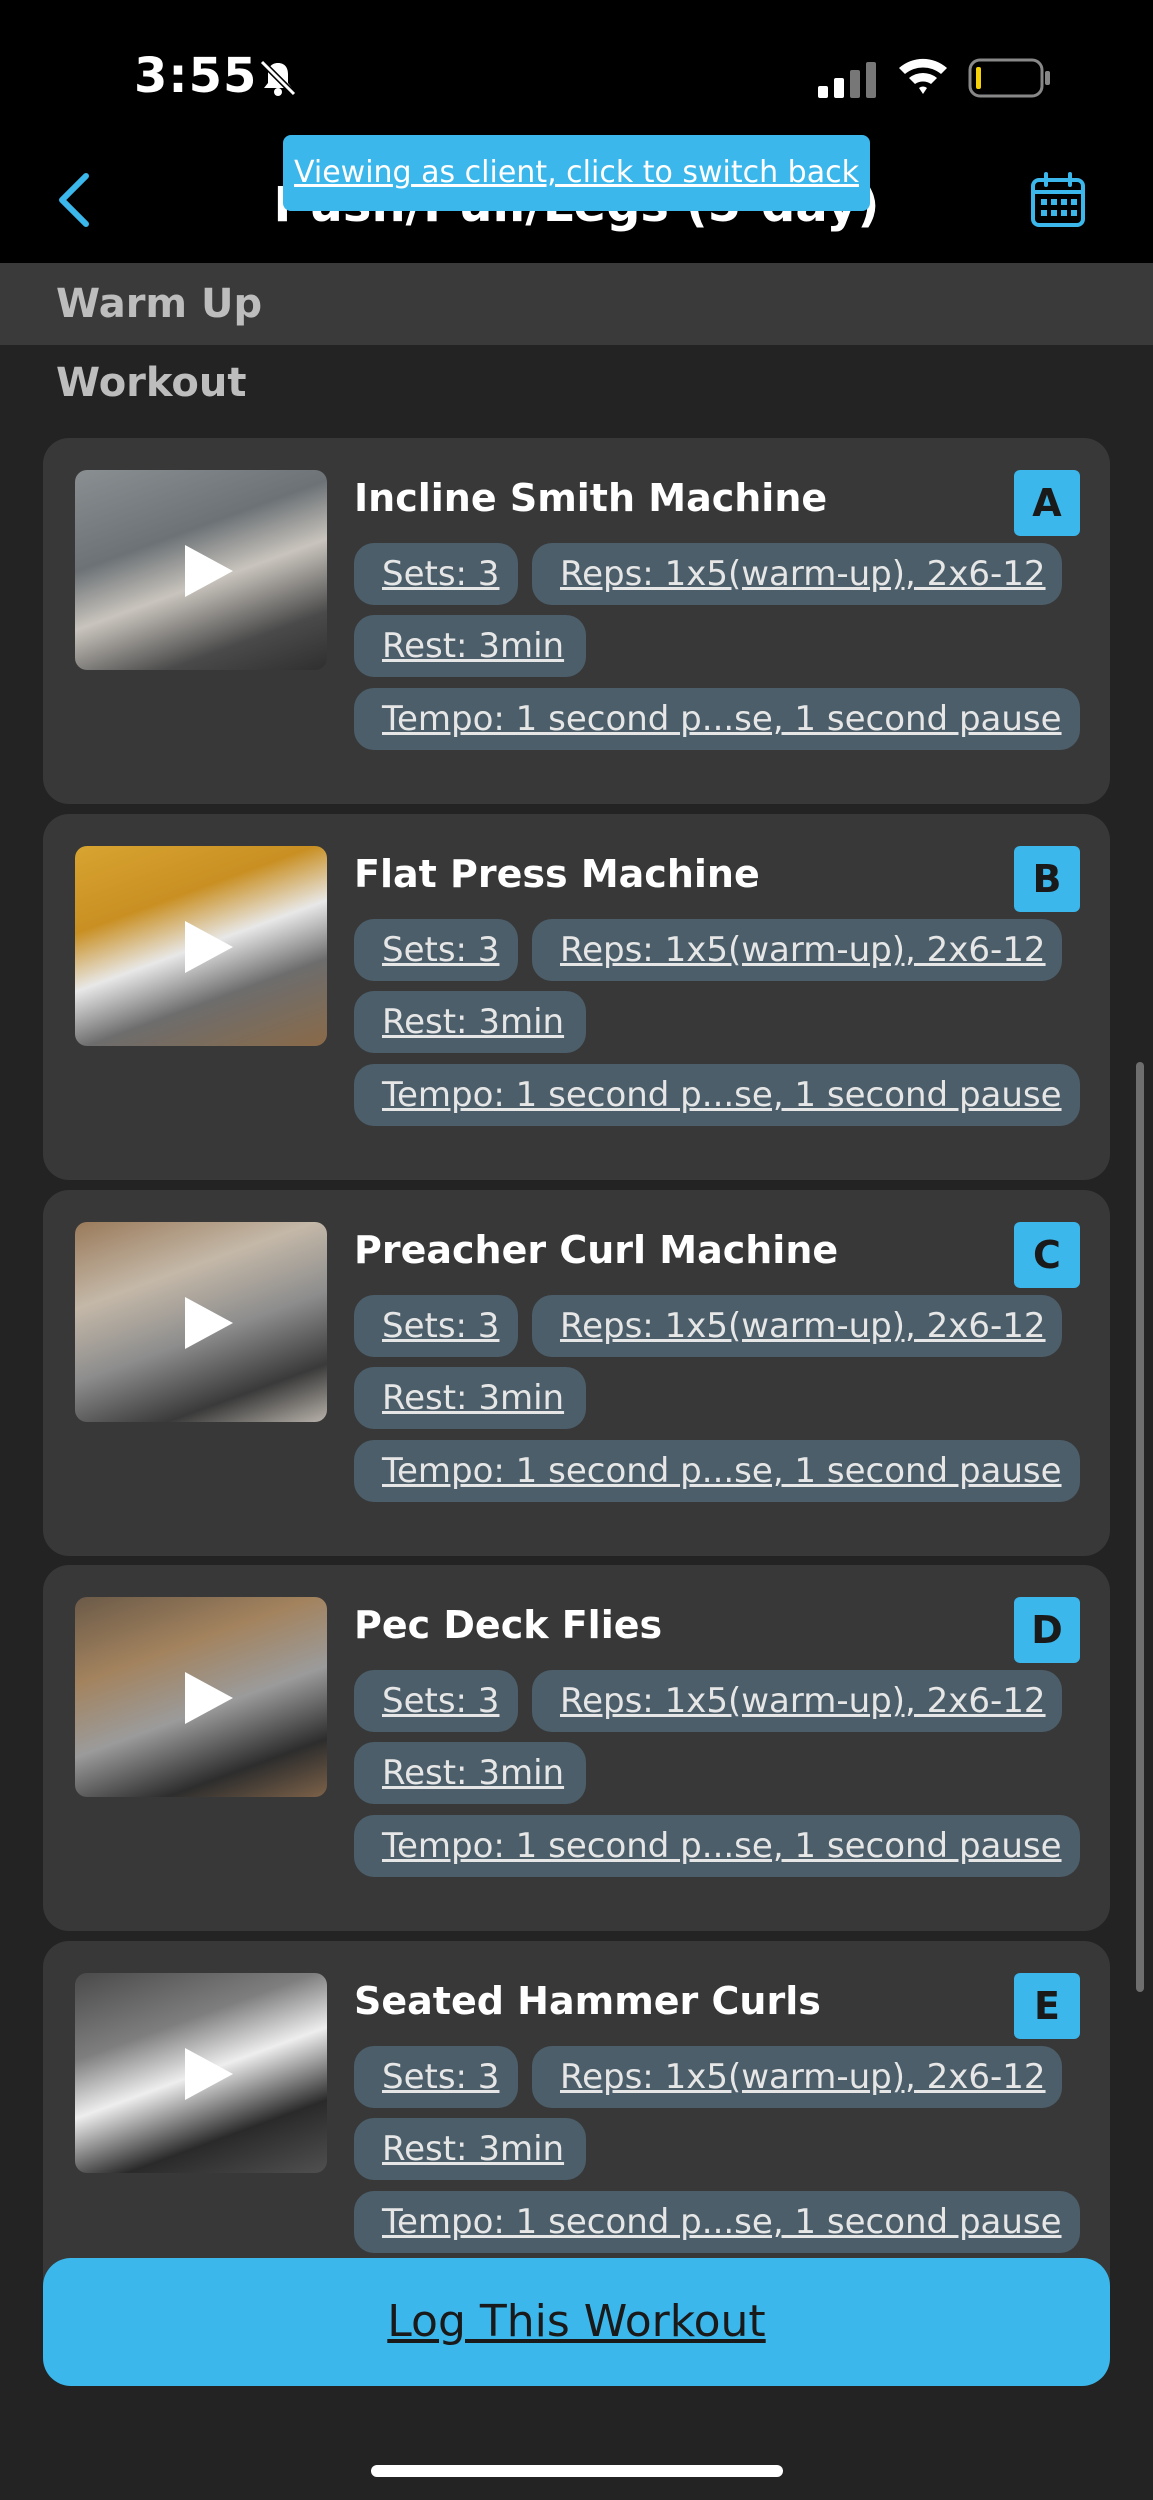 The width and height of the screenshot is (1153, 2500). What do you see at coordinates (508, 1625) in the screenshot?
I see `exercise-name: Pec Deck Flies` at bounding box center [508, 1625].